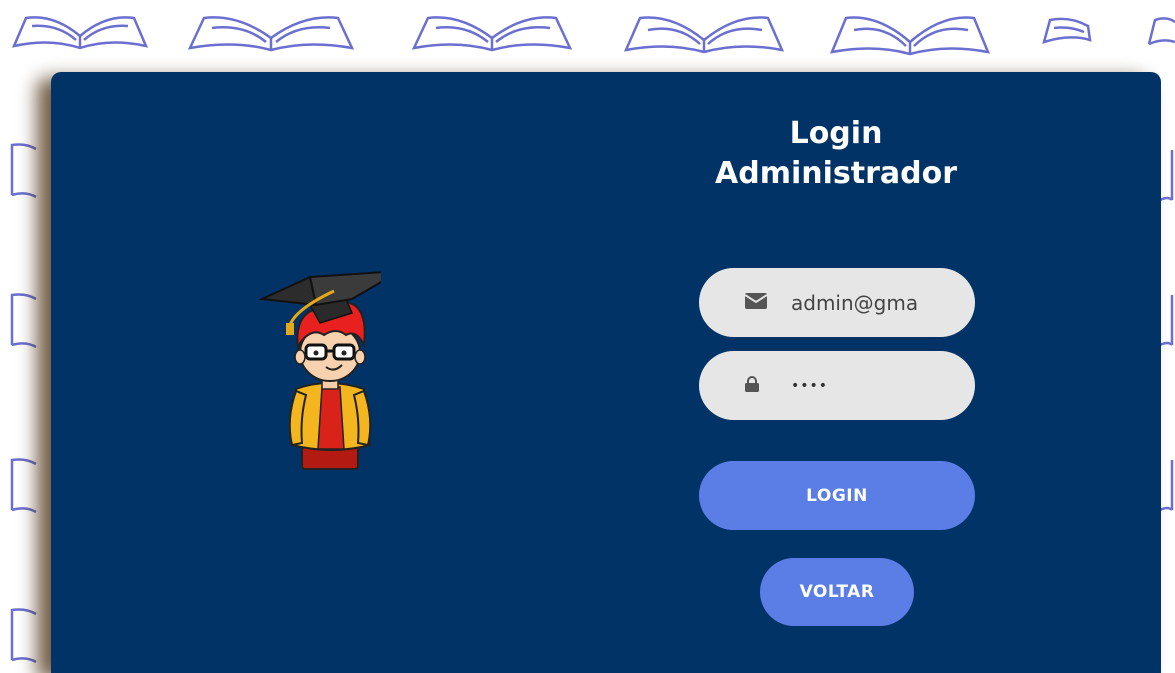 The image size is (1175, 673). I want to click on lock-icon, so click(752, 385).